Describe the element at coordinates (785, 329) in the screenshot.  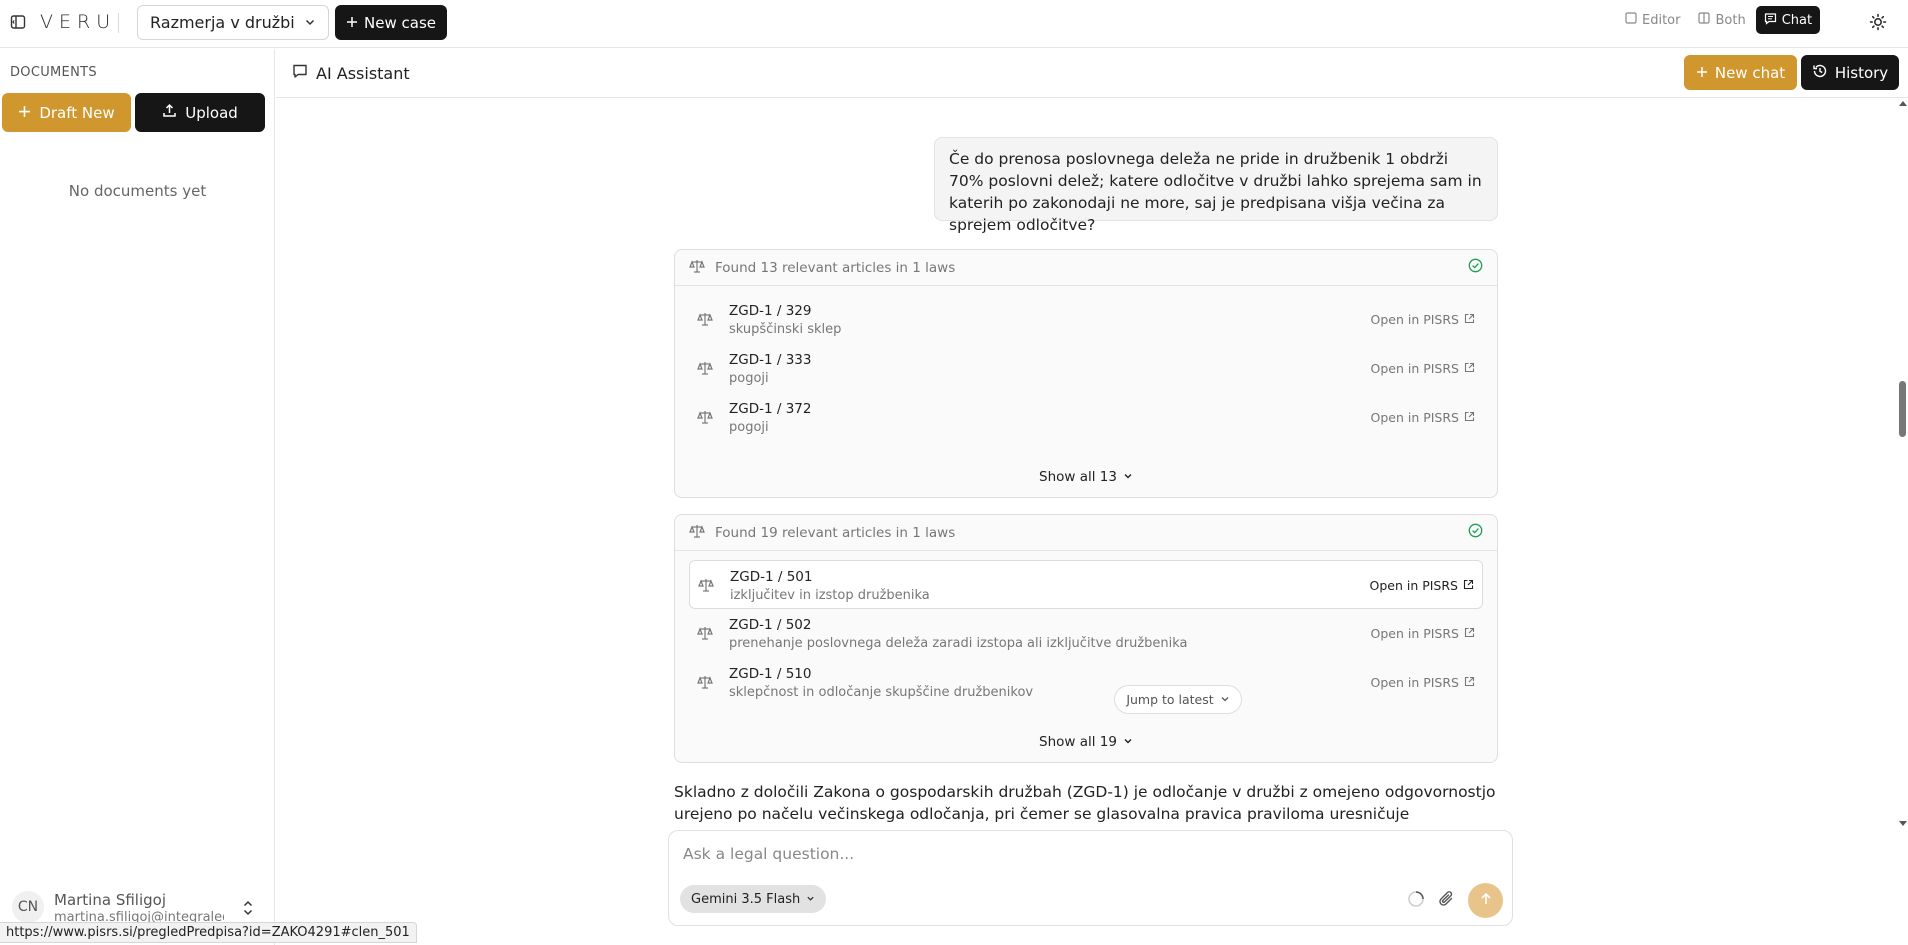
I see `article-subtitle: skupščinski sklep` at that location.